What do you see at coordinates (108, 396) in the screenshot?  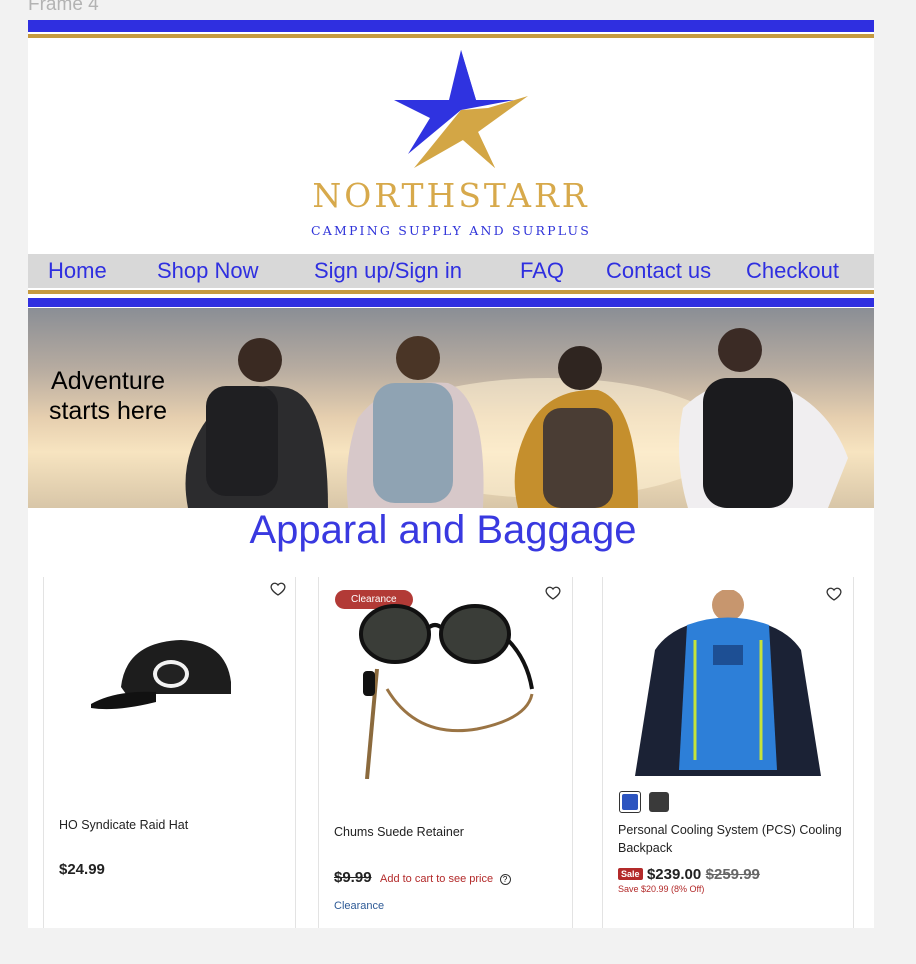 I see `hero-tagline: Adventure starts here` at bounding box center [108, 396].